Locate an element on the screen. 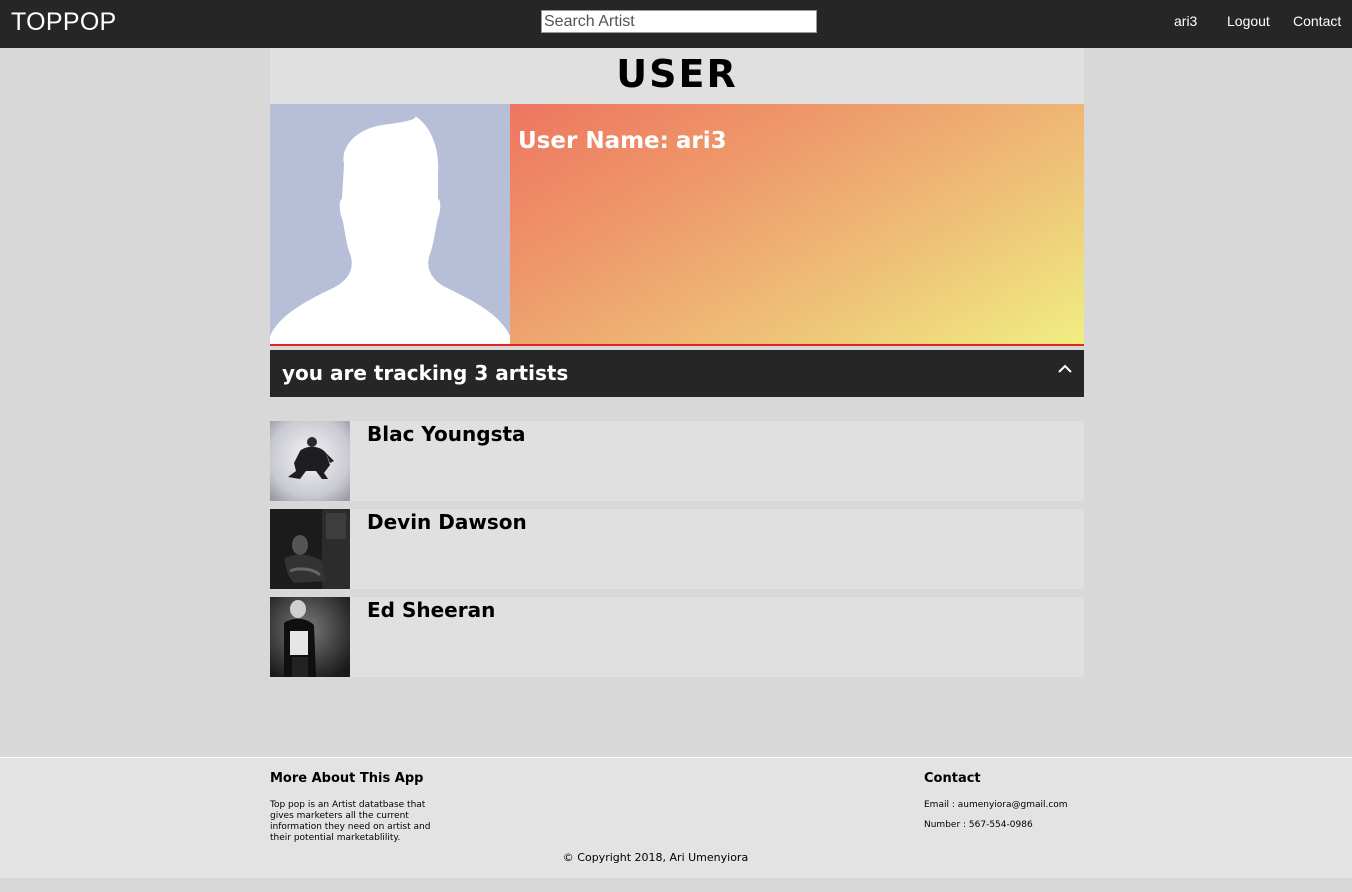  profile-info-panel: User Name: ari3 is located at coordinates (797, 224).